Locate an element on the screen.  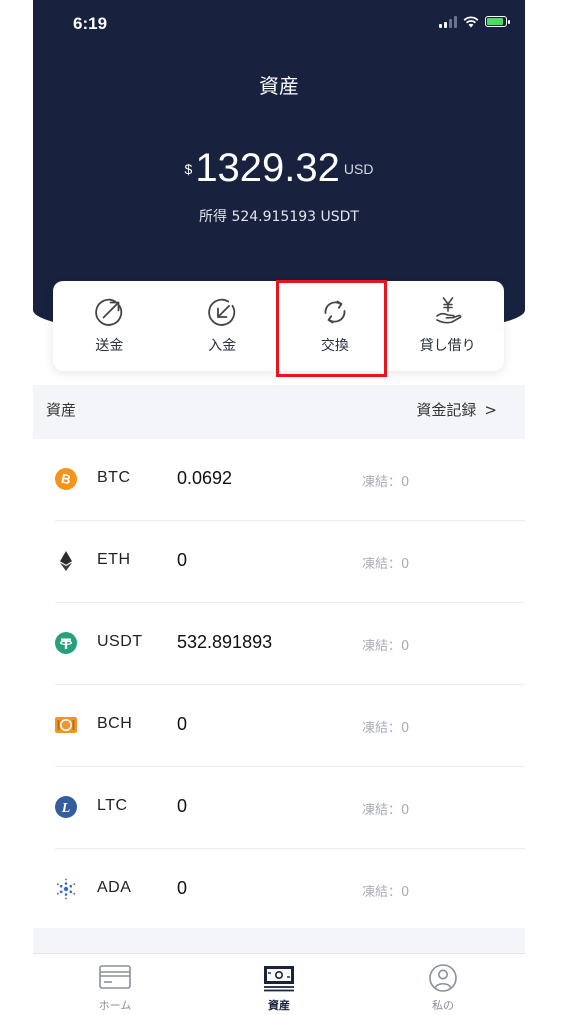
fund-records-link: 資金記録 > is located at coordinates (456, 409).